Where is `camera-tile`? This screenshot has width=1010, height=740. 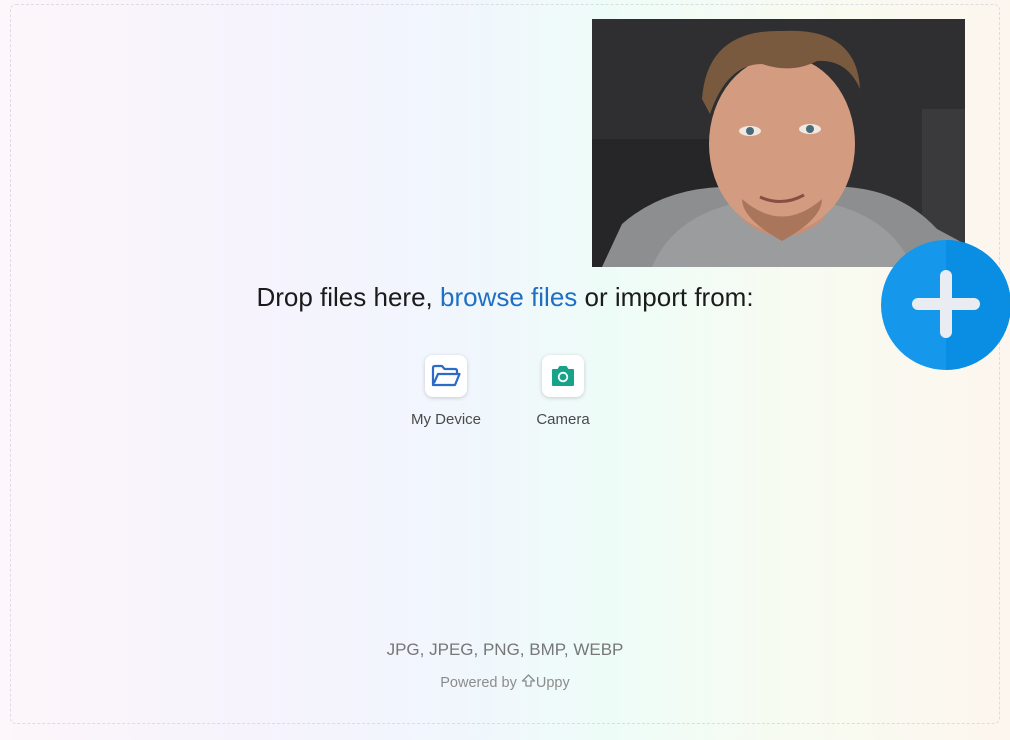
camera-tile is located at coordinates (563, 376).